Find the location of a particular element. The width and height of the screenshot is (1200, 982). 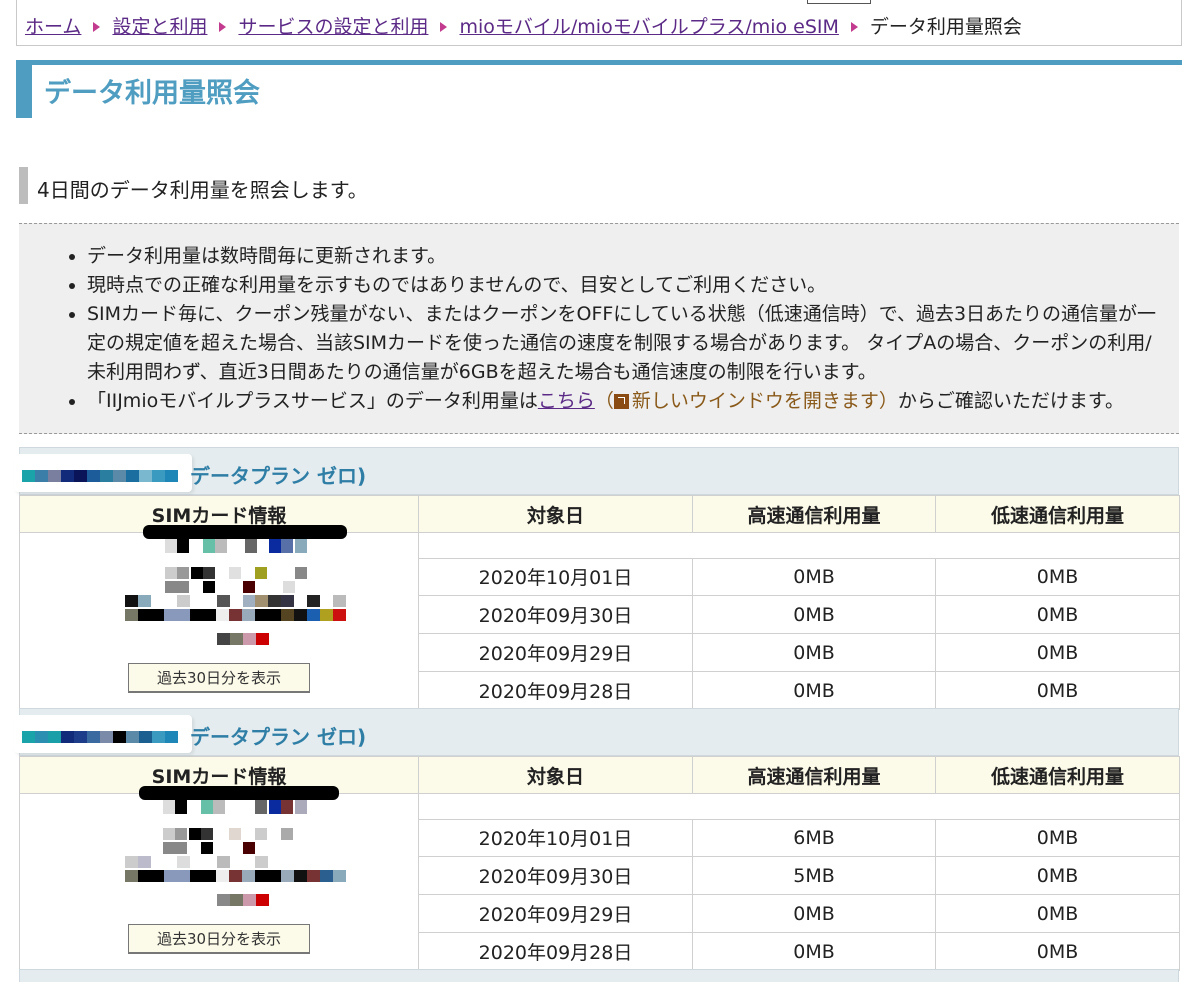

new-window-icon is located at coordinates (621, 401).